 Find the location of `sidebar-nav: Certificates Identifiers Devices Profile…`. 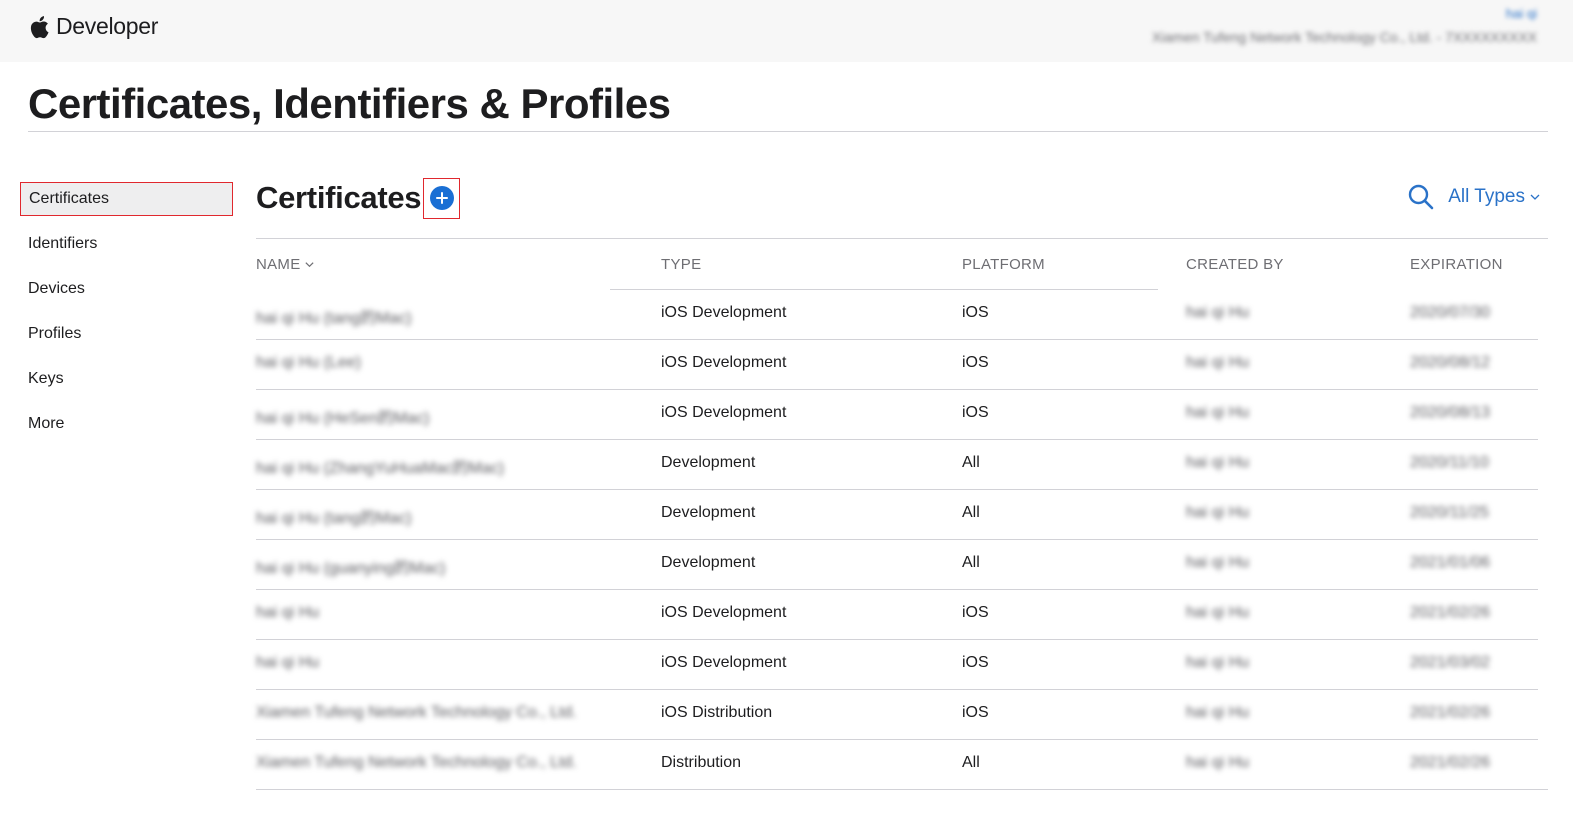

sidebar-nav: Certificates Identifiers Devices Profile… is located at coordinates (126, 317).